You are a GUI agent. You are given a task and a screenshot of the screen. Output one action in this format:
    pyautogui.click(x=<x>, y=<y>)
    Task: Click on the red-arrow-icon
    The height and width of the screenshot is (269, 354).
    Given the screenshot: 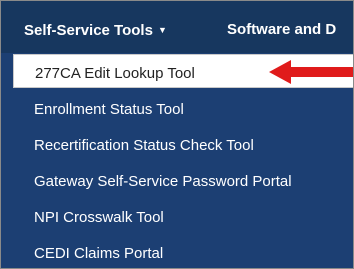 What is the action you would take?
    pyautogui.click(x=311, y=72)
    